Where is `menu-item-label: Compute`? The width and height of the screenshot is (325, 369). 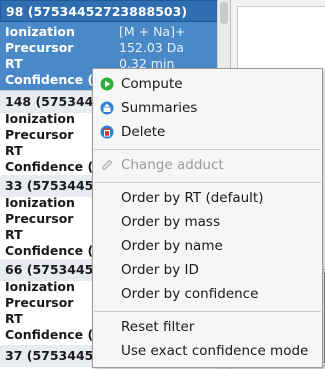 menu-item-label: Compute is located at coordinates (152, 84).